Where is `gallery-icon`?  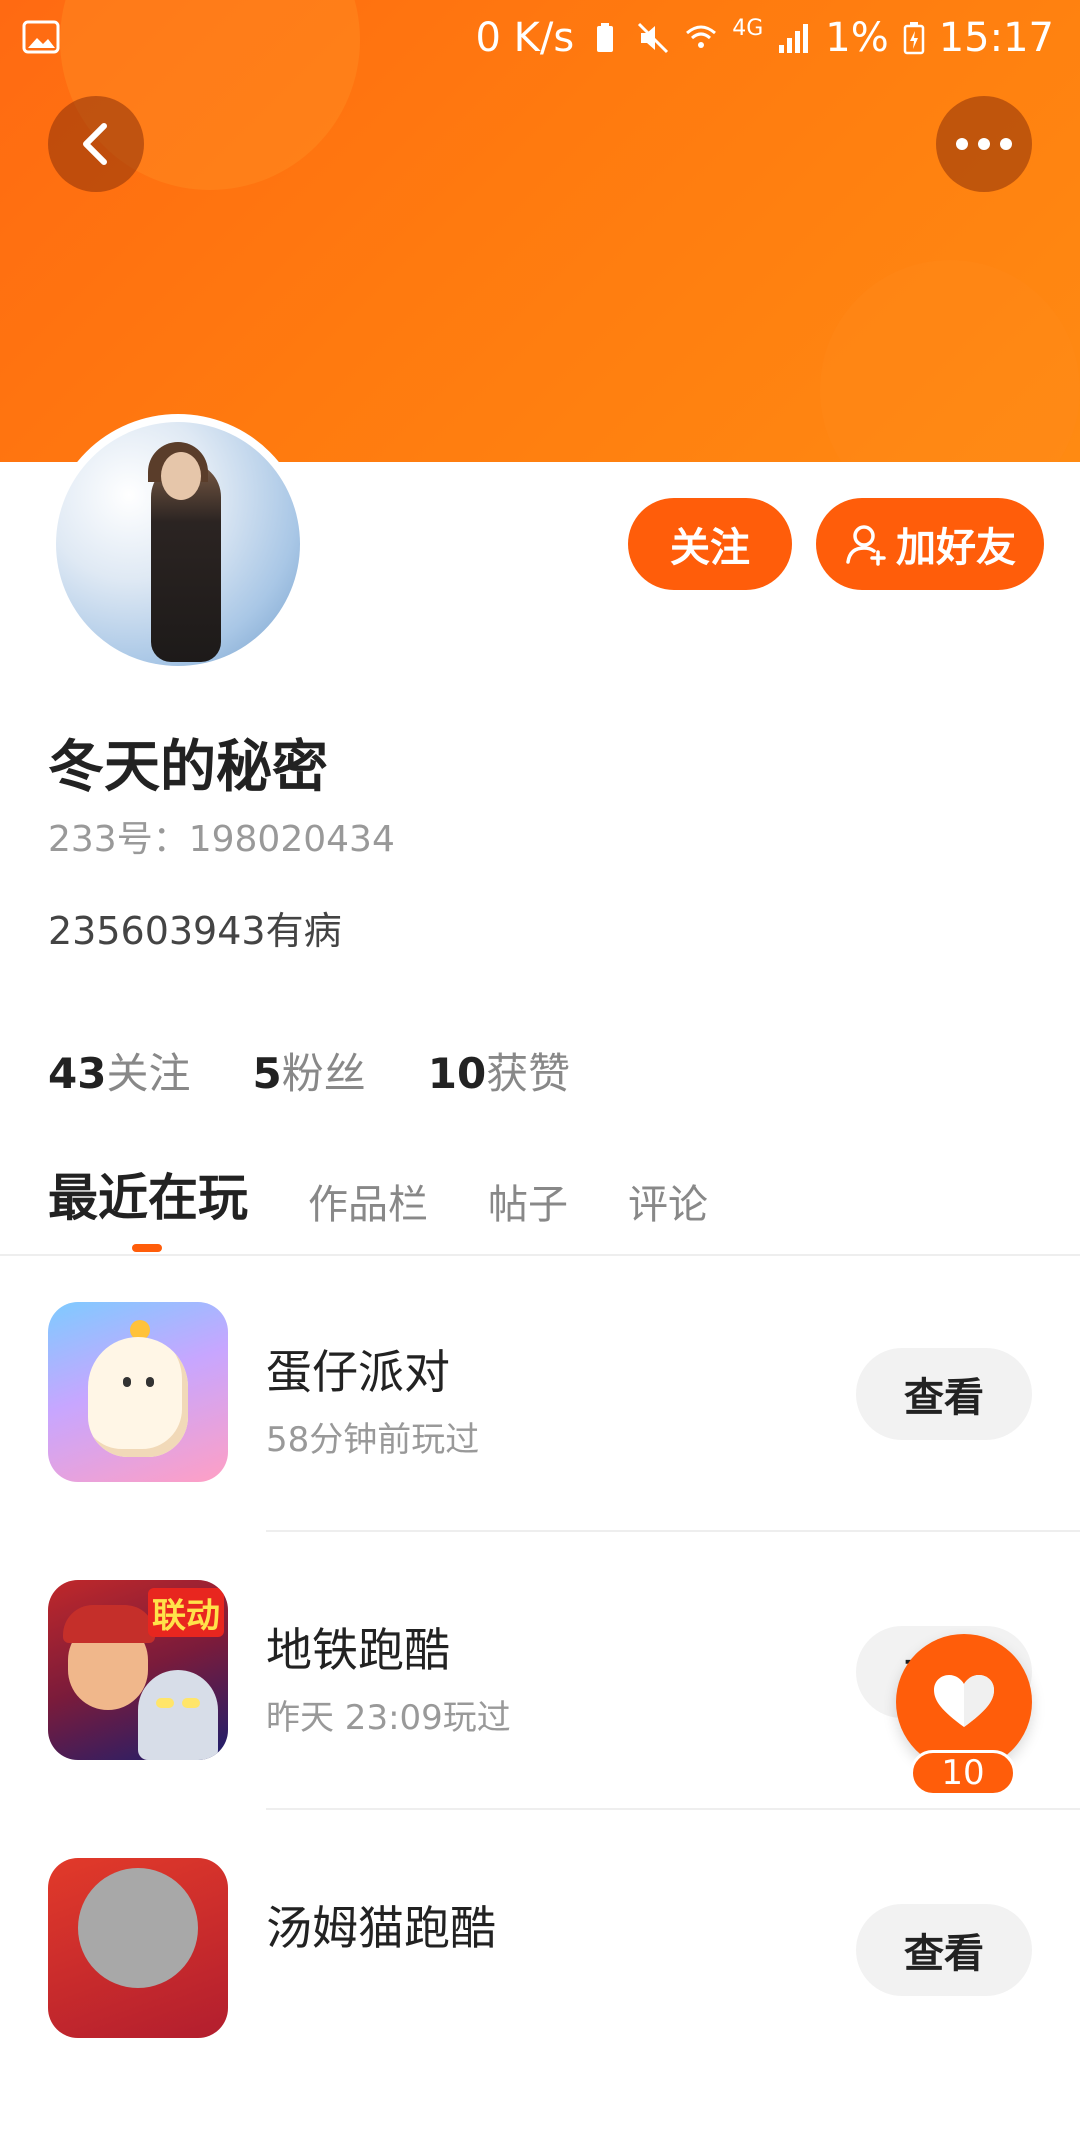 gallery-icon is located at coordinates (41, 37).